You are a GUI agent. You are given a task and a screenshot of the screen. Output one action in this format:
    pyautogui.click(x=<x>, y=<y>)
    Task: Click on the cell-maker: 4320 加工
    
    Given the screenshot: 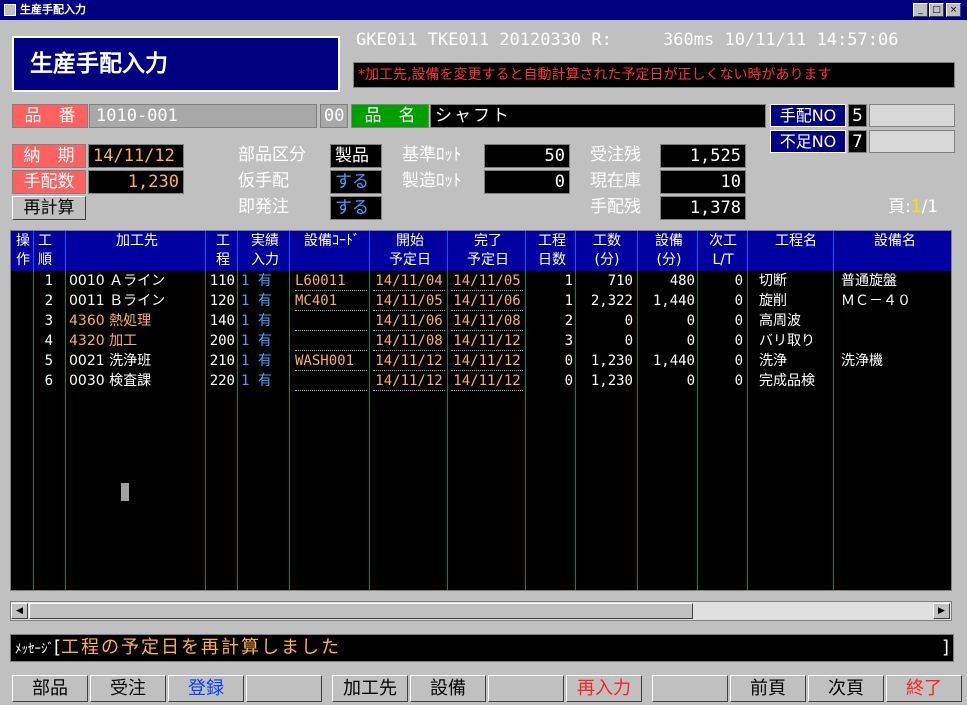 What is the action you would take?
    pyautogui.click(x=136, y=341)
    